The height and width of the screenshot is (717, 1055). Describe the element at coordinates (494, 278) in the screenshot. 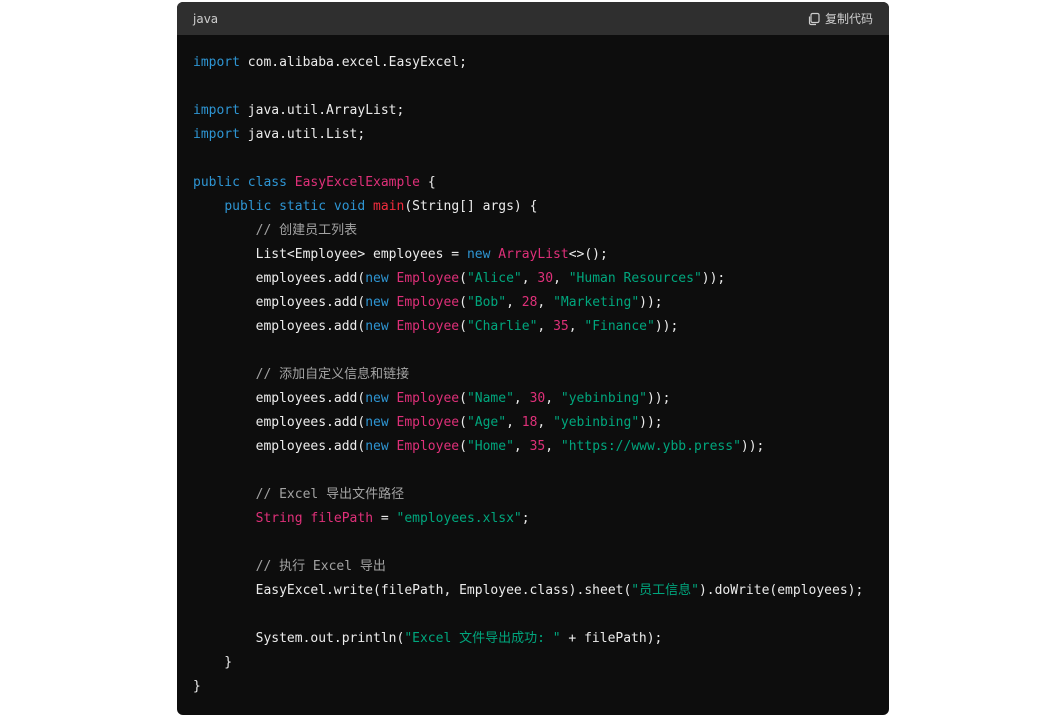

I see `code-string: "Alice"` at that location.